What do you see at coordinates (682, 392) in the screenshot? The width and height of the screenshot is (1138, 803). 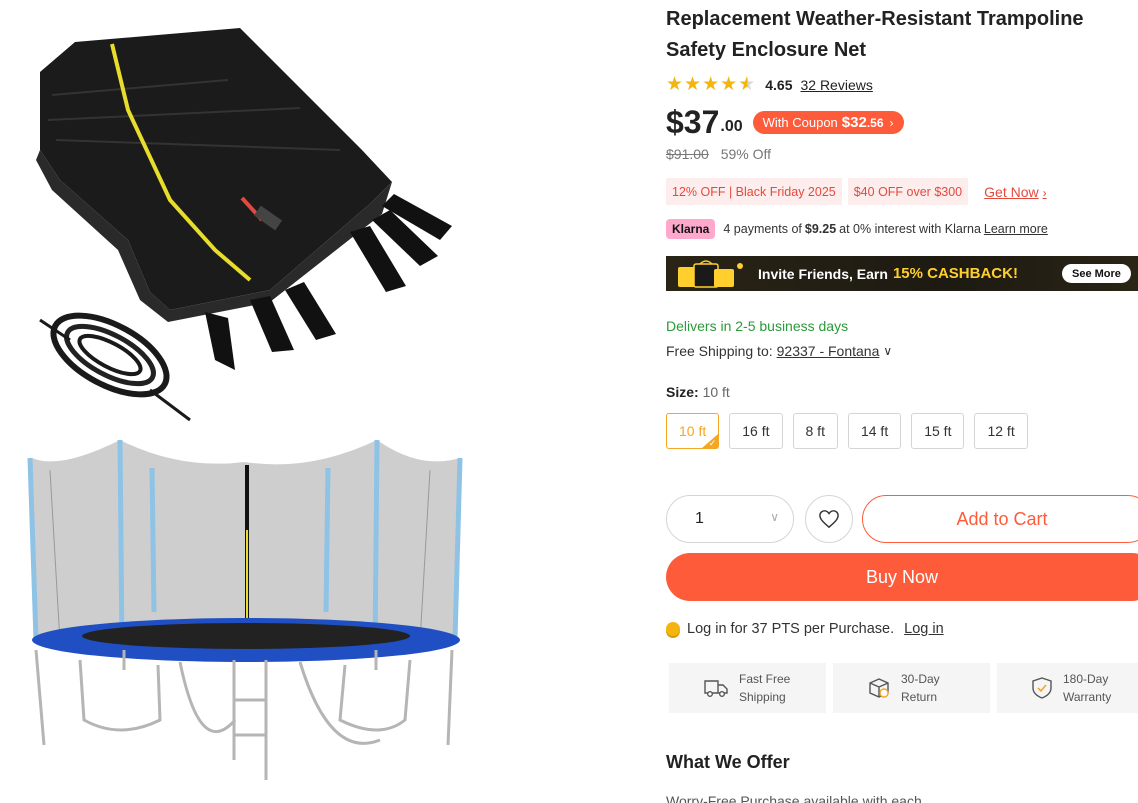 I see `size-label: Size:` at bounding box center [682, 392].